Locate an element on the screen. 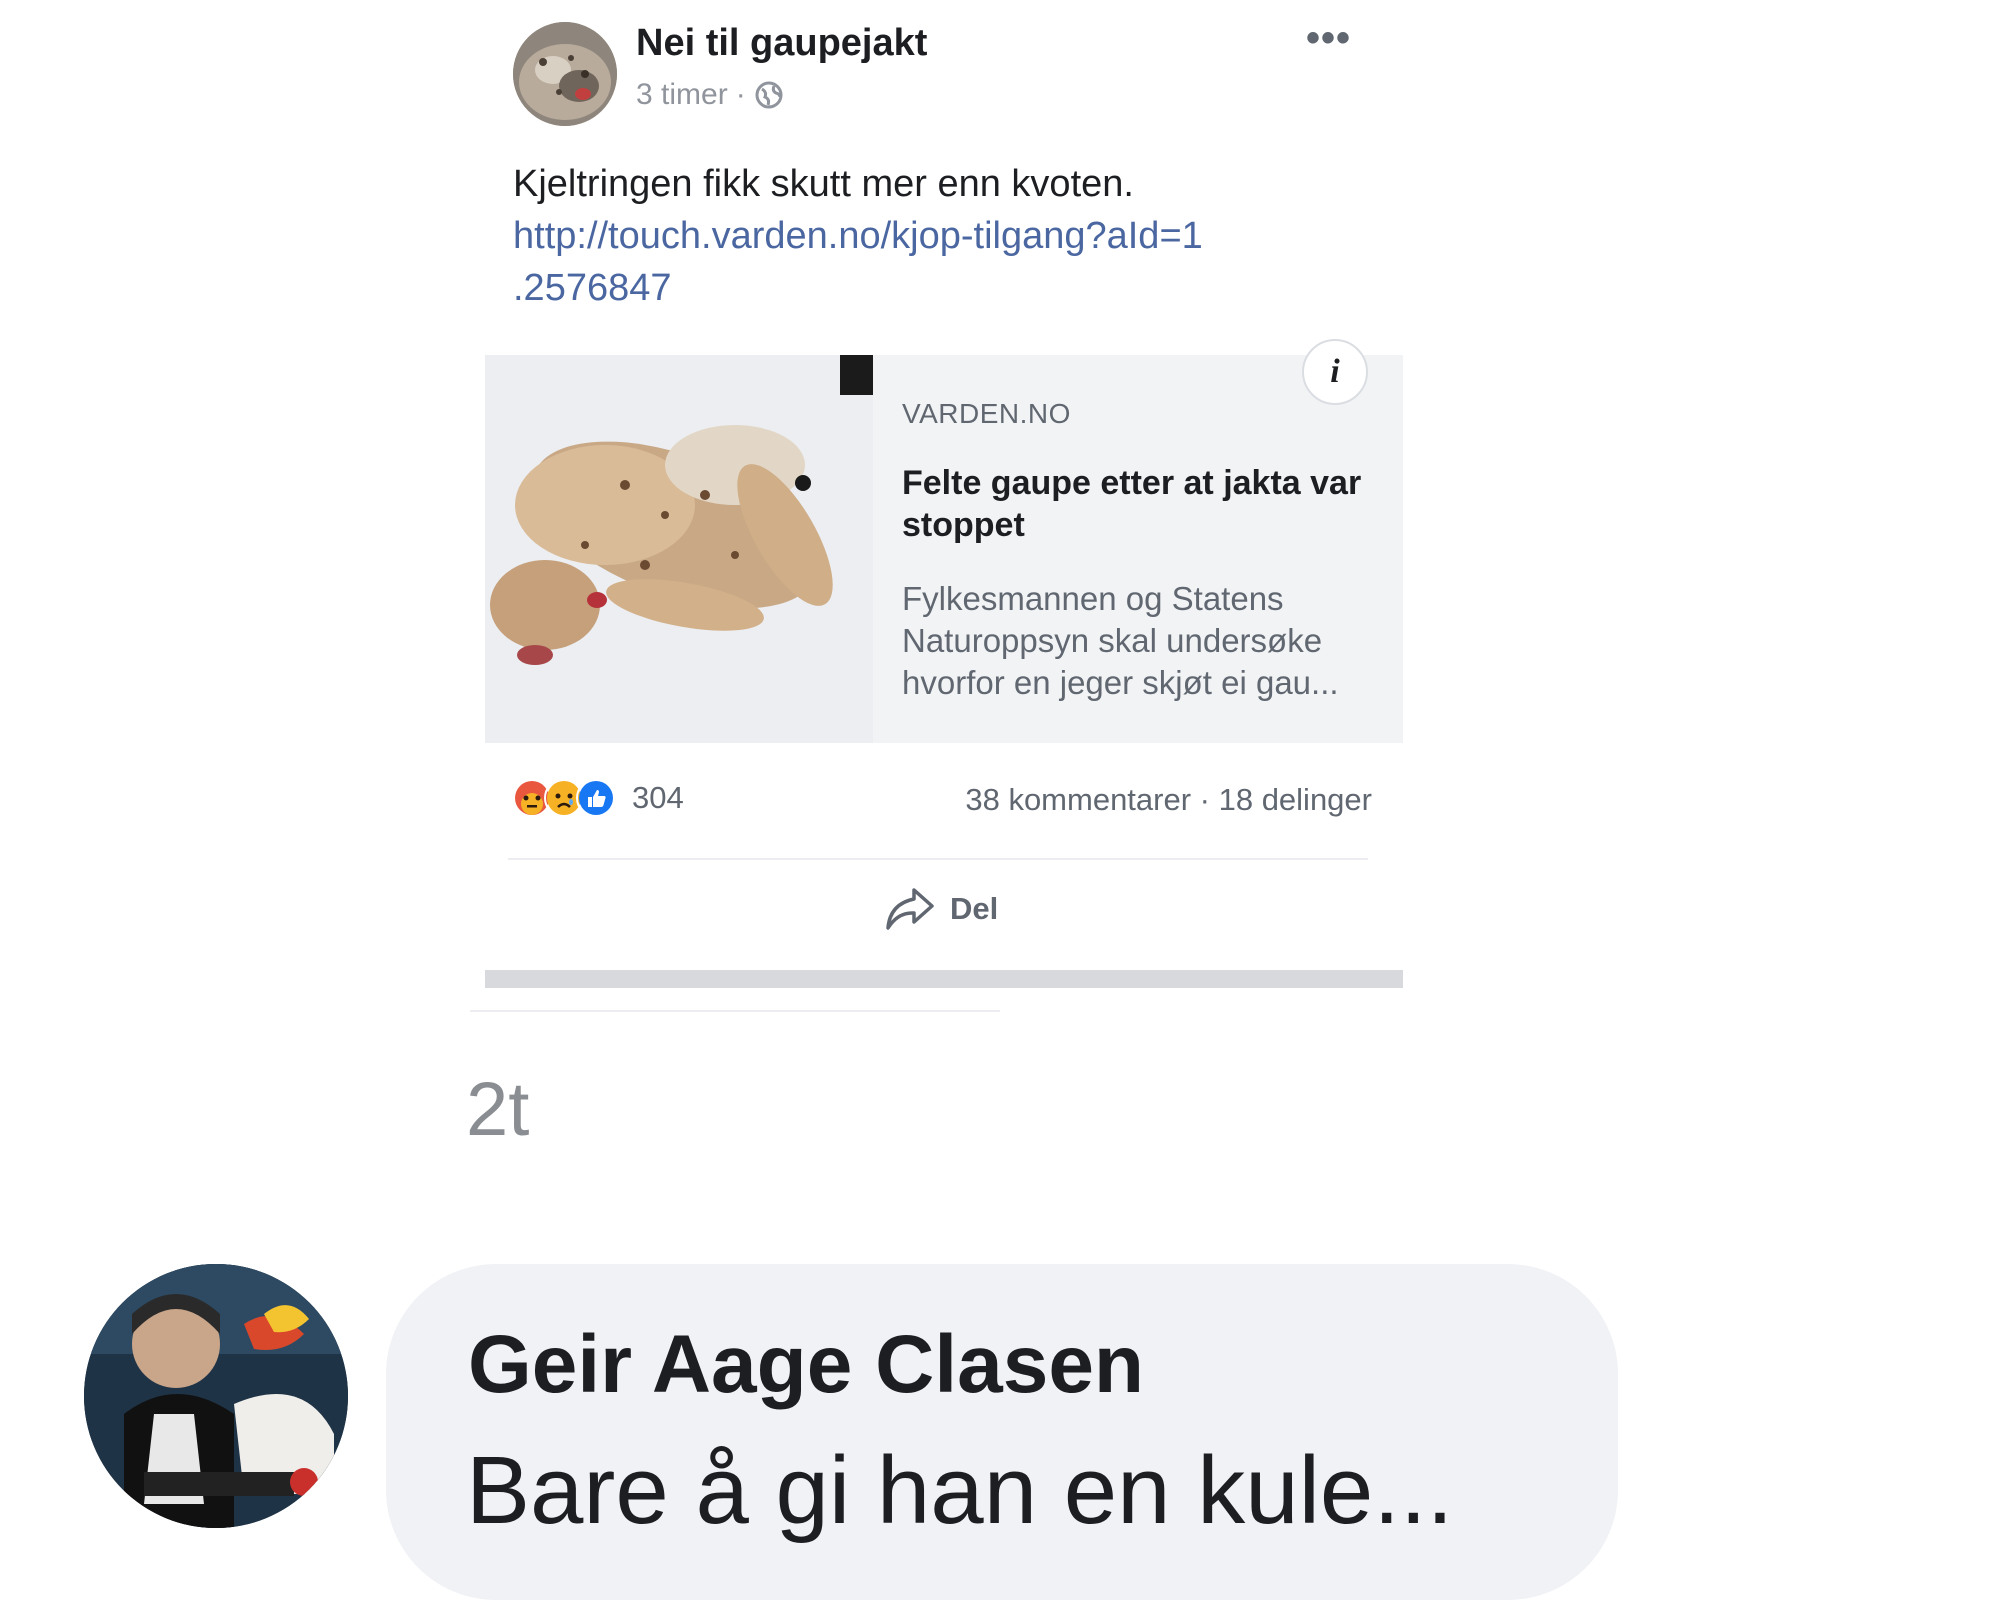  post-link-line2: .2576847 is located at coordinates (963, 288).